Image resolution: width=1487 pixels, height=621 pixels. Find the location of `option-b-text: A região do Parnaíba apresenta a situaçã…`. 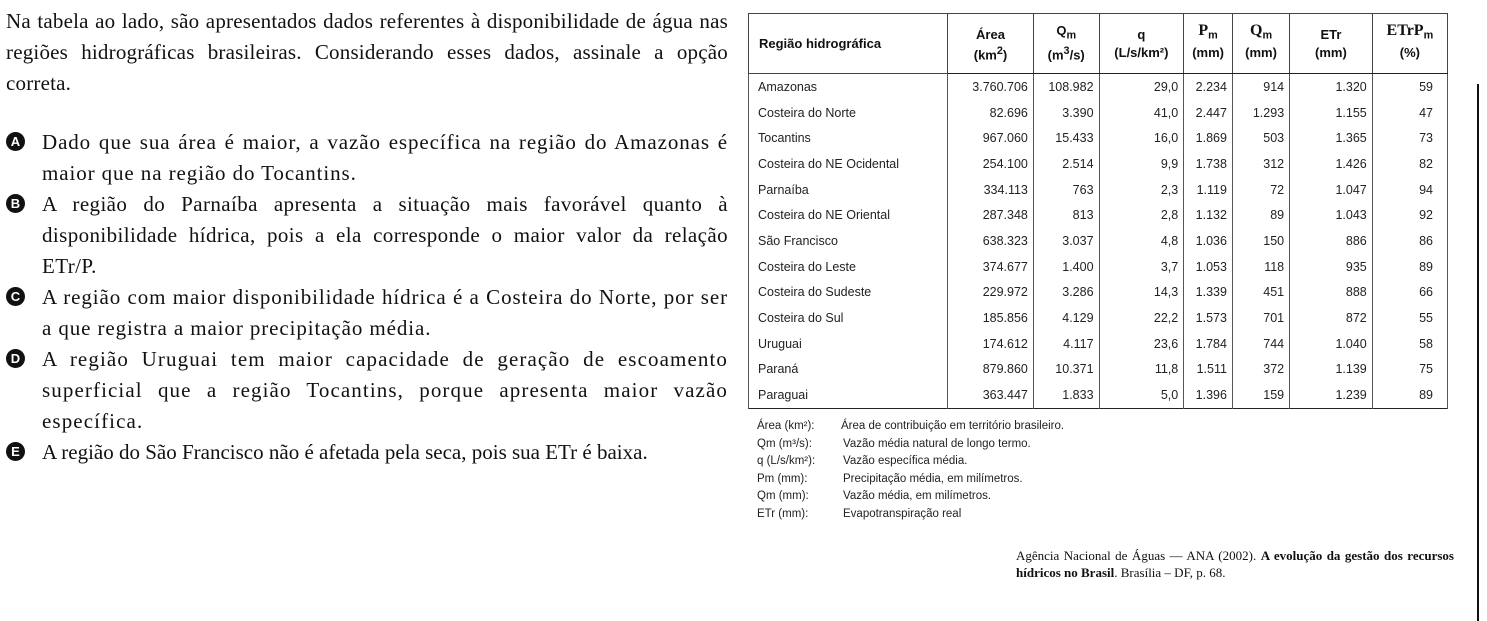

option-b-text: A região do Parnaíba apresenta a situaçã… is located at coordinates (385, 235).